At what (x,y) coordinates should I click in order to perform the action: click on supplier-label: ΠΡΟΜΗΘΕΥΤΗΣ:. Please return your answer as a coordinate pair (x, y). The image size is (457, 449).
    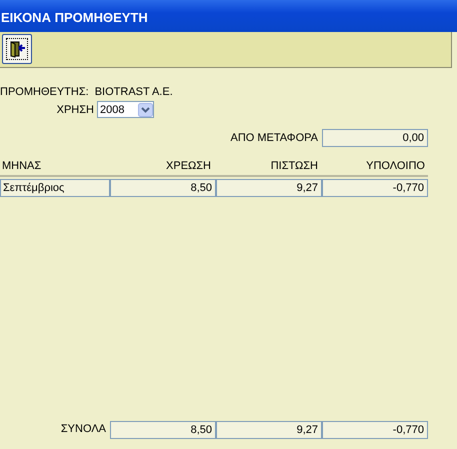
    Looking at the image, I should click on (44, 93).